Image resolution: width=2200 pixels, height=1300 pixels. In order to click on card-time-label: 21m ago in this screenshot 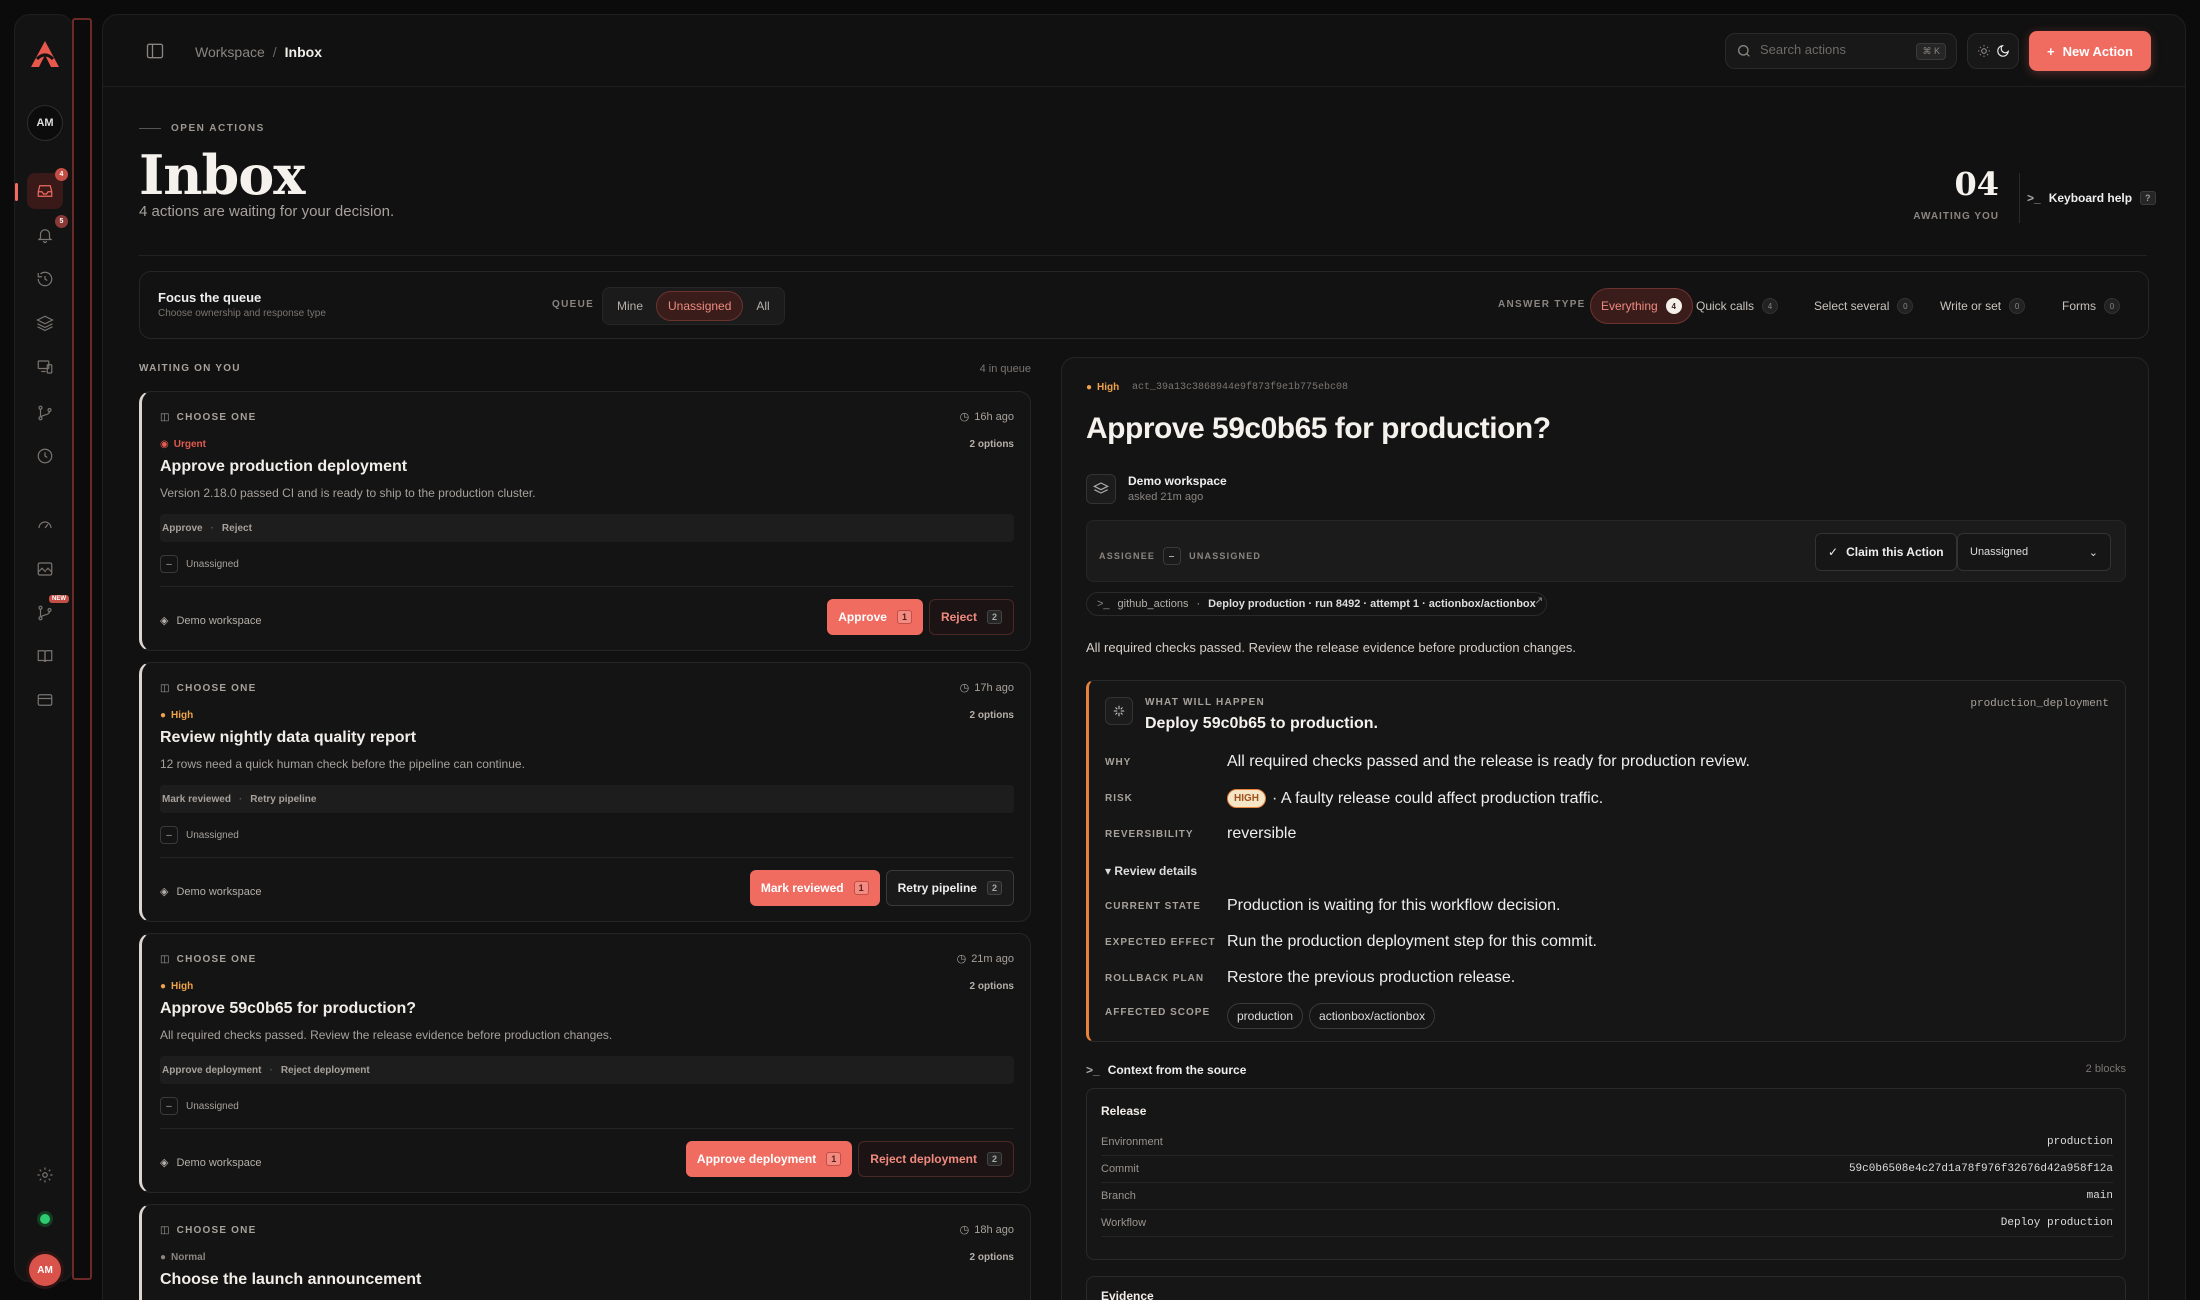, I will do `click(992, 958)`.